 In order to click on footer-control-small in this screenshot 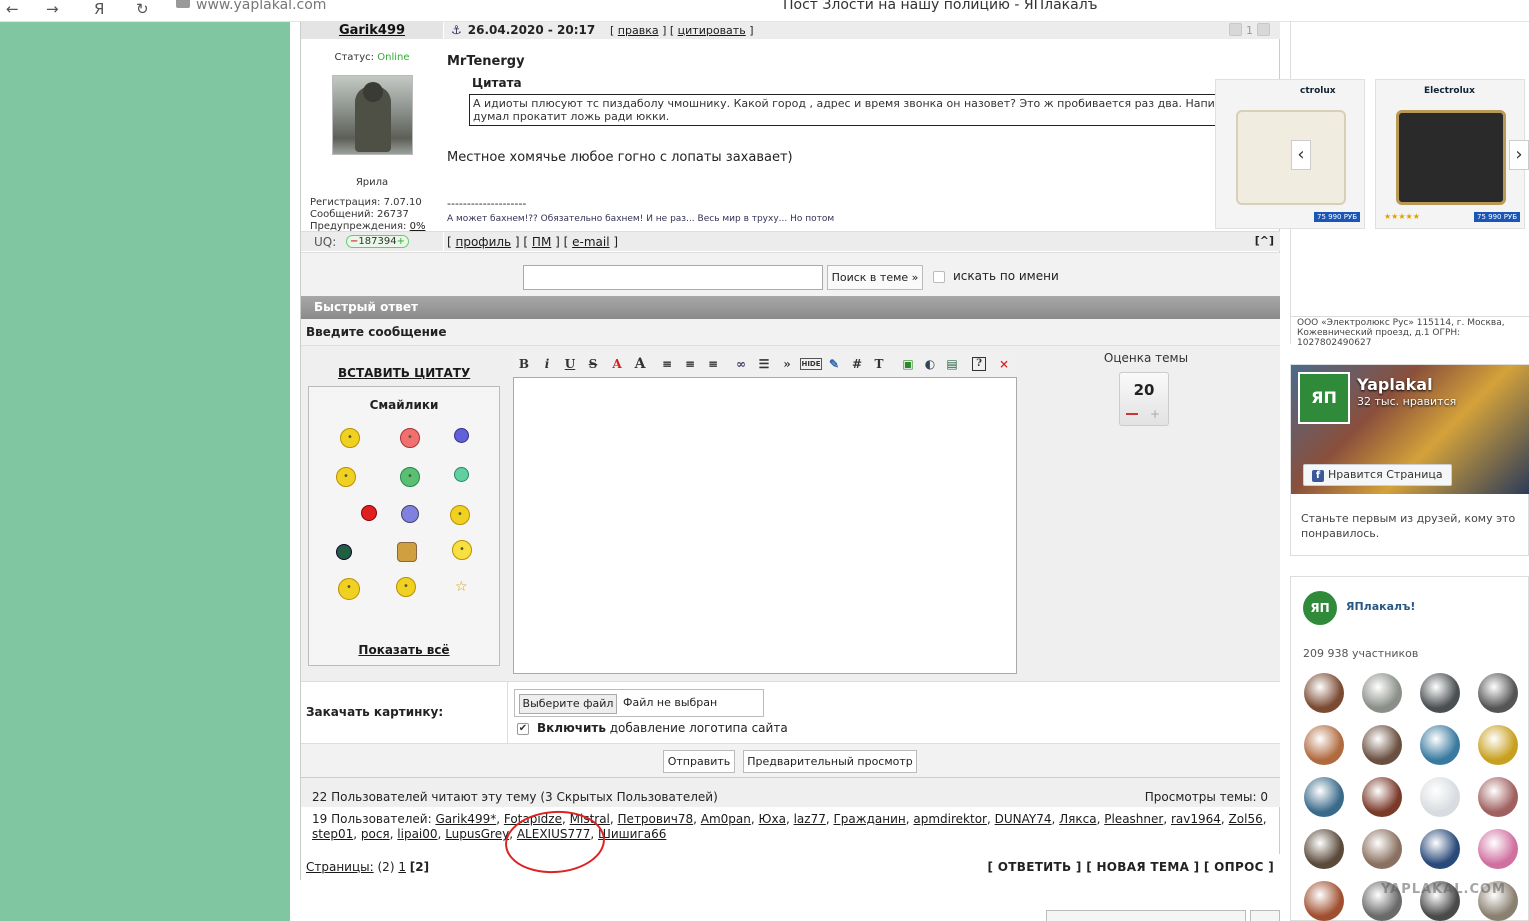, I will do `click(1265, 915)`.